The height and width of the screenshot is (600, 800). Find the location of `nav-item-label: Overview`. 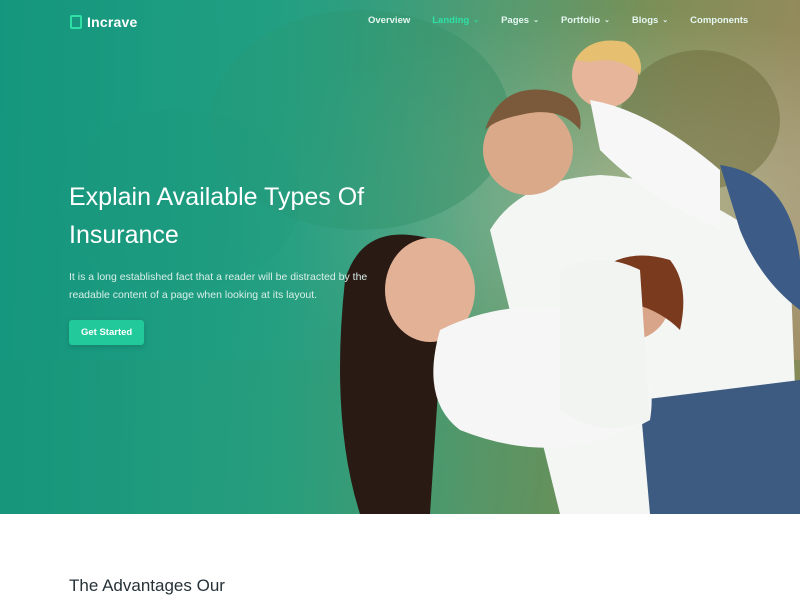

nav-item-label: Overview is located at coordinates (389, 20).